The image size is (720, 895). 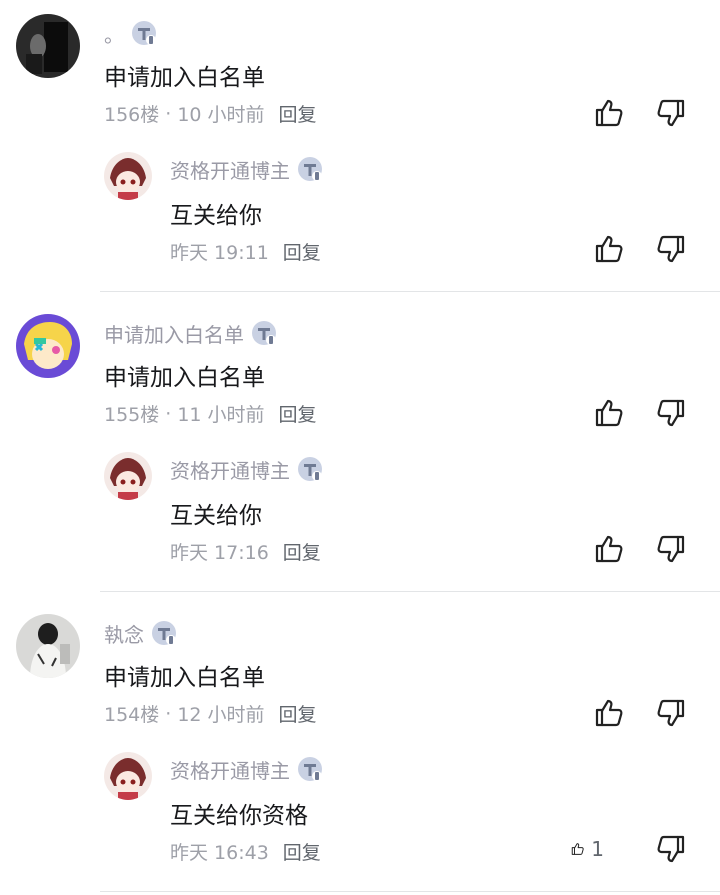 I want to click on username: 執念, so click(x=141, y=633).